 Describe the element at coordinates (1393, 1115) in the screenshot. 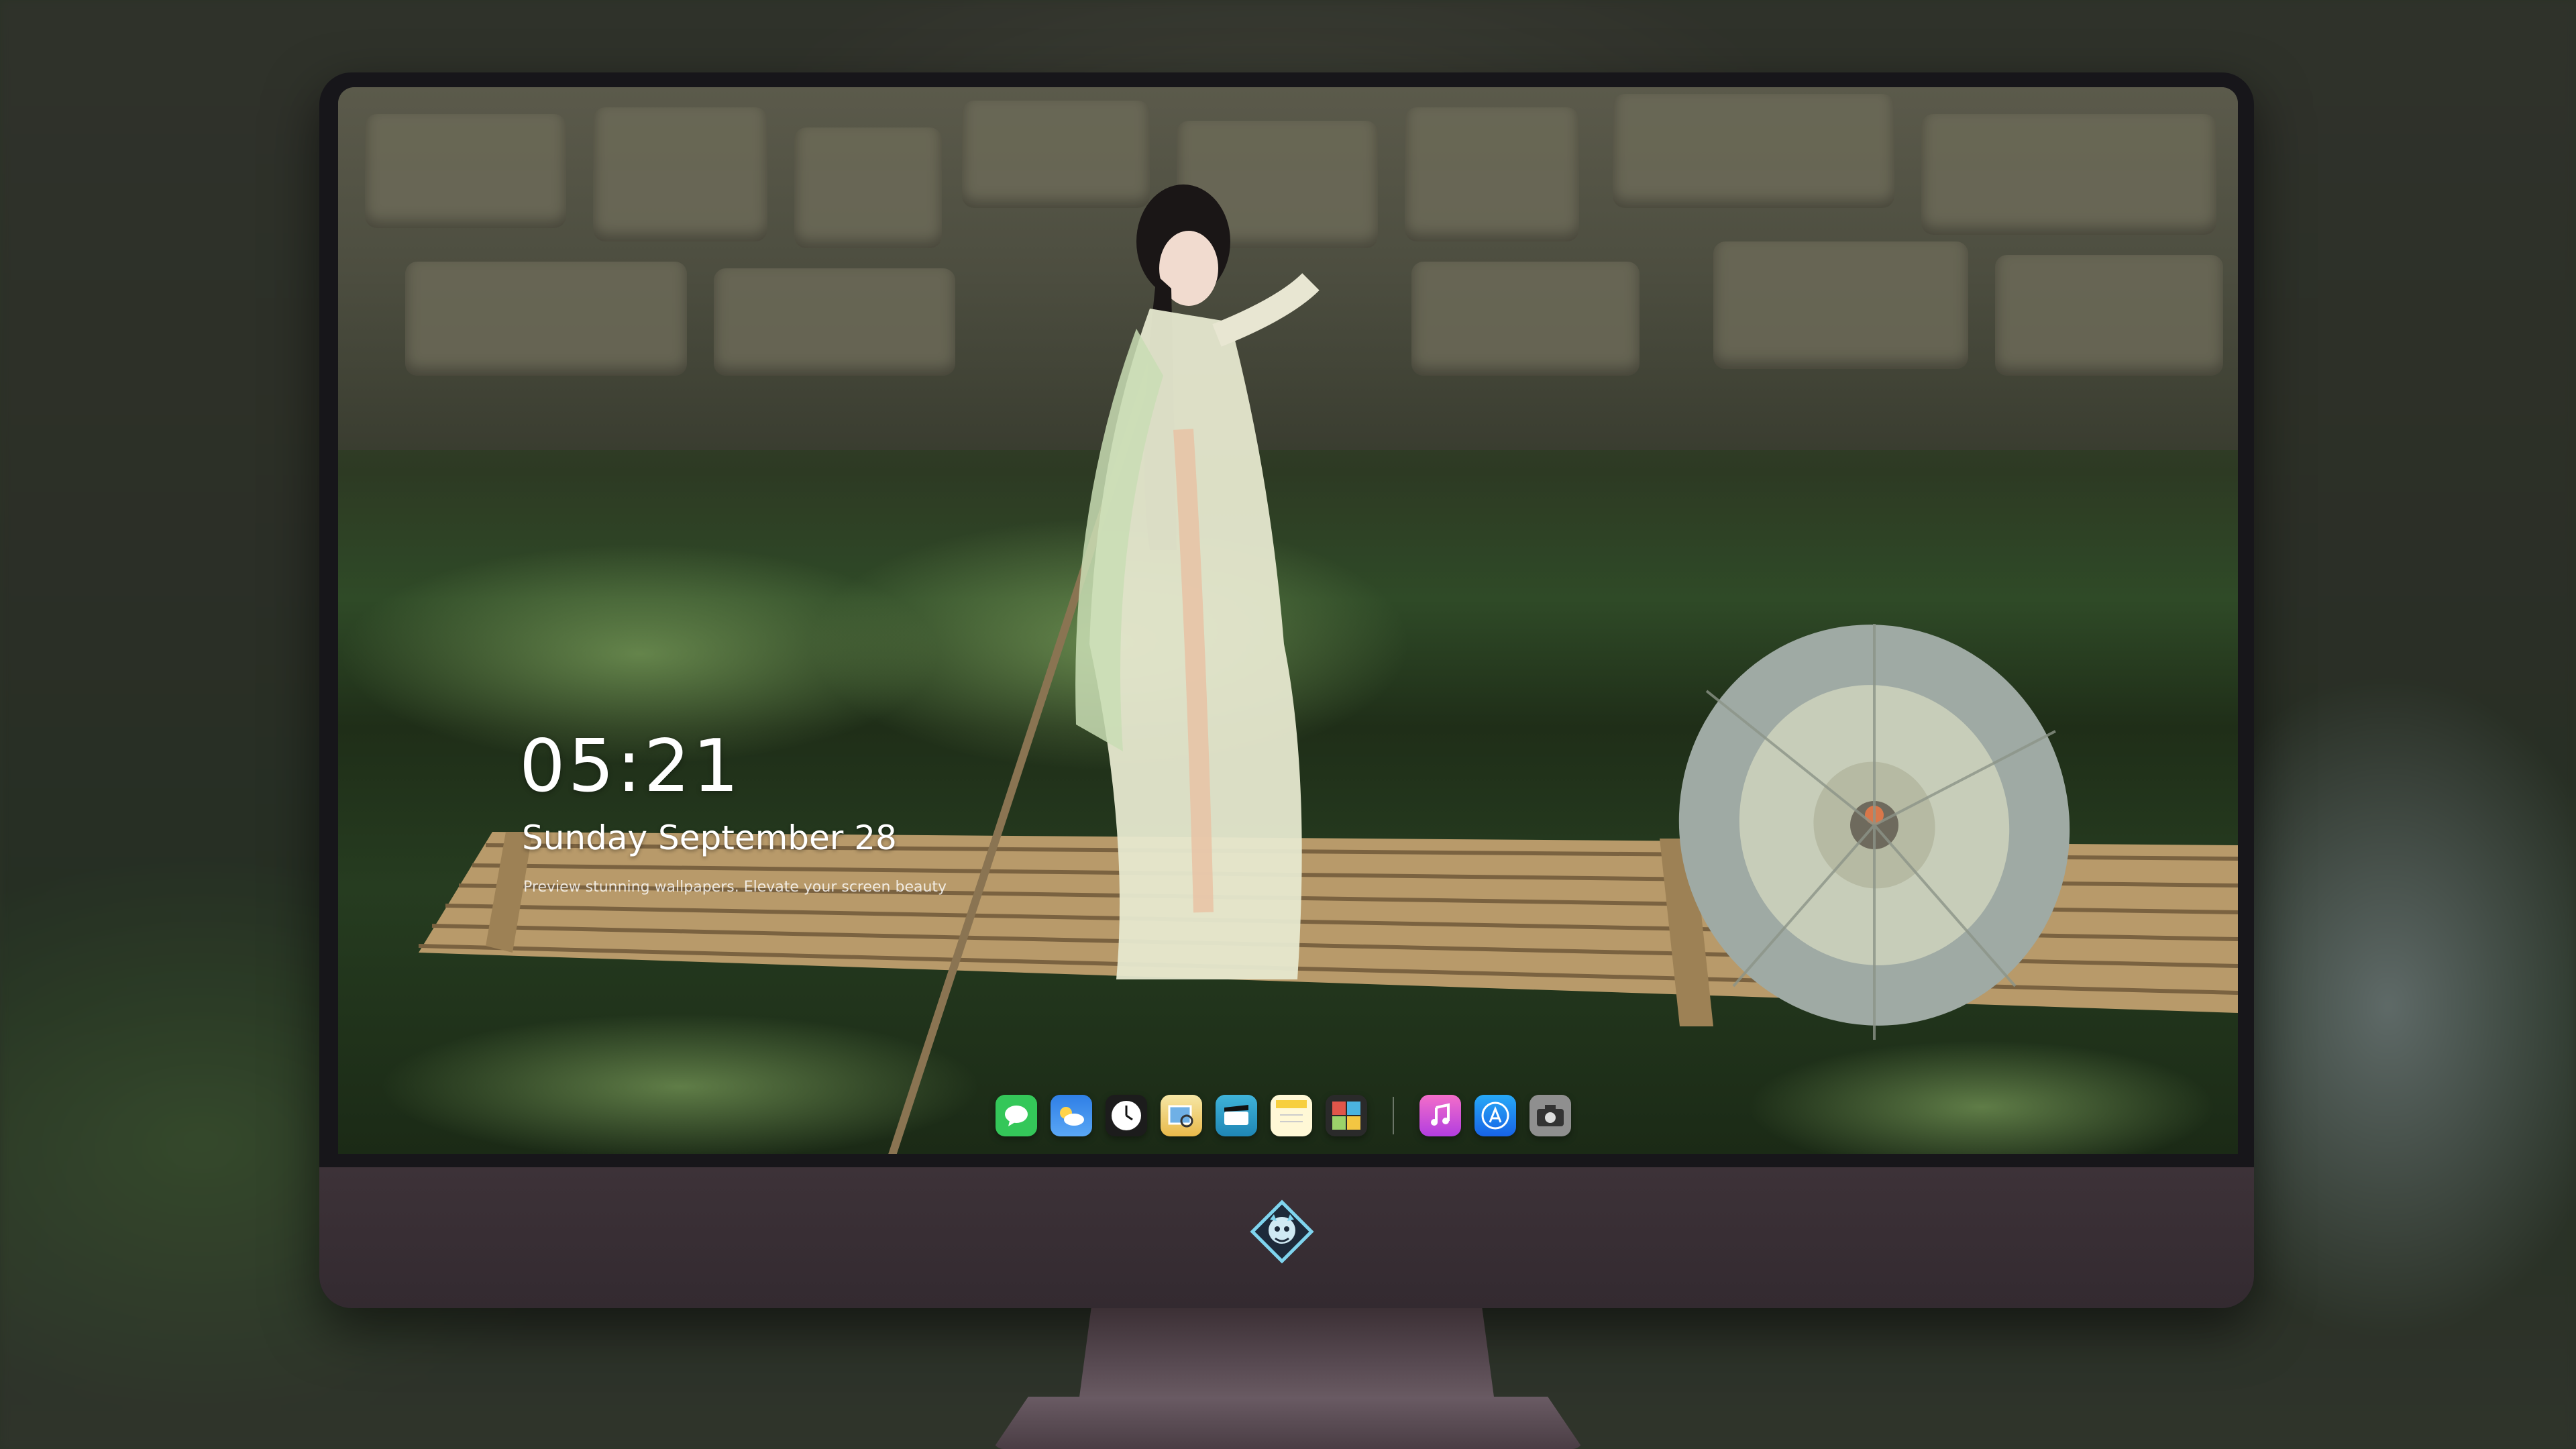

I see `dock-separator` at that location.